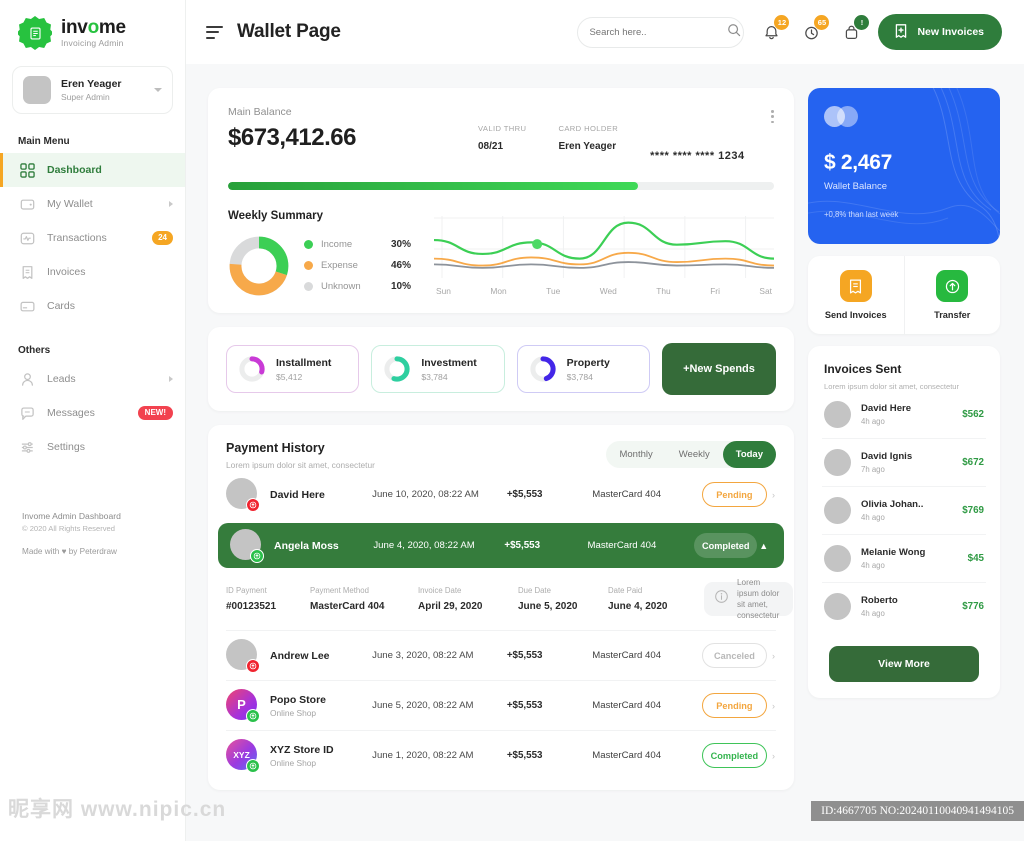 This screenshot has height=841, width=1024. What do you see at coordinates (772, 115) in the screenshot?
I see `more-options-icon` at bounding box center [772, 115].